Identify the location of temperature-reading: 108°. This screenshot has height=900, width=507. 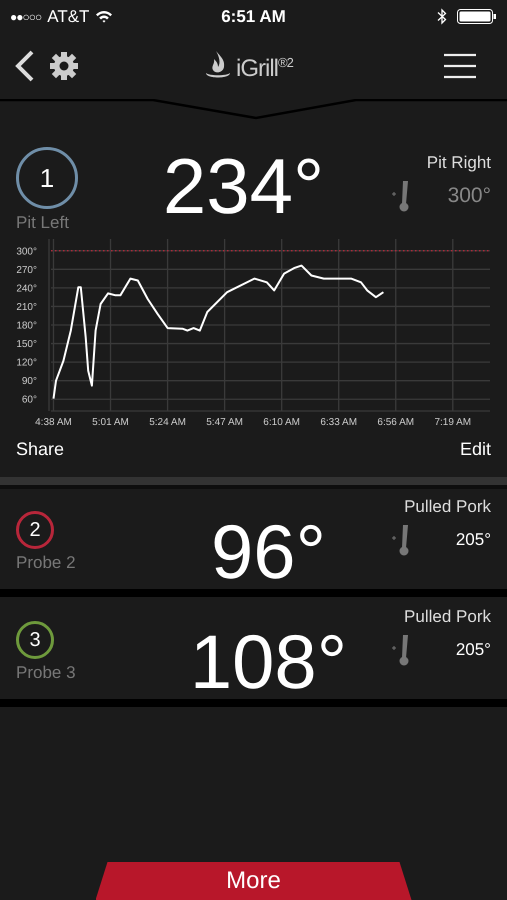
(269, 663).